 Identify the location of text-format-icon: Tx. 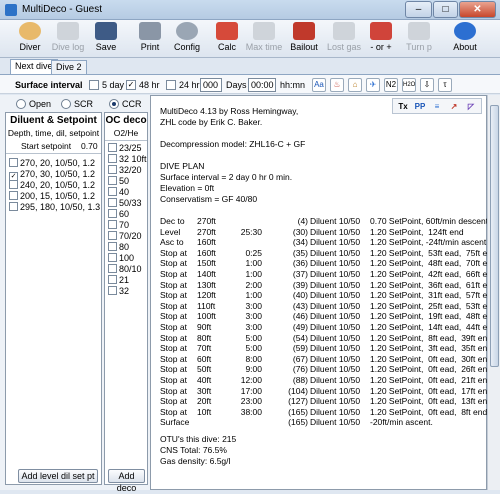
(403, 106).